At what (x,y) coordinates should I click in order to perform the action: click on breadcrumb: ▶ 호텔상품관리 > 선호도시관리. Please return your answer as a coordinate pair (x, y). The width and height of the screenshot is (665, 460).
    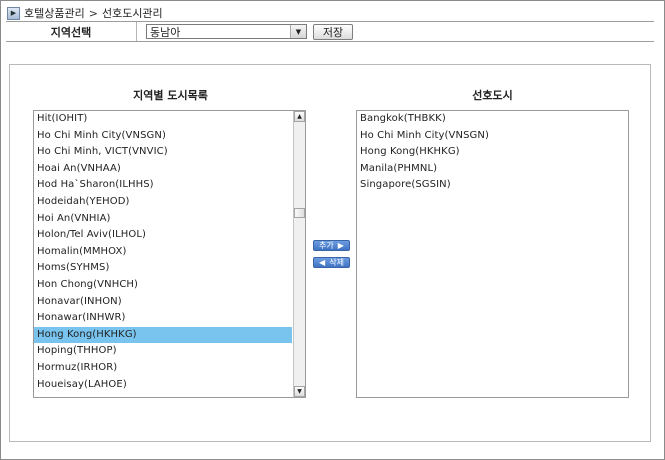
    Looking at the image, I should click on (85, 13).